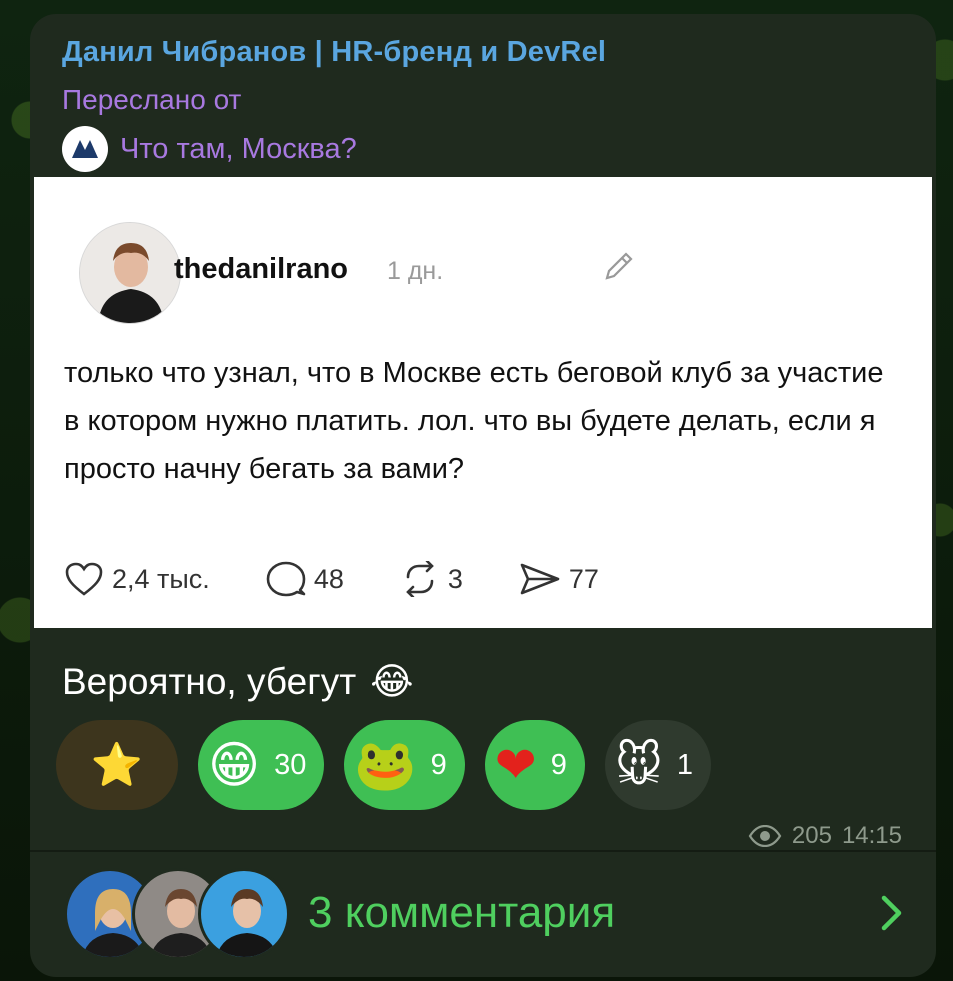 This screenshot has height=981, width=953. I want to click on chevron-right-icon, so click(891, 913).